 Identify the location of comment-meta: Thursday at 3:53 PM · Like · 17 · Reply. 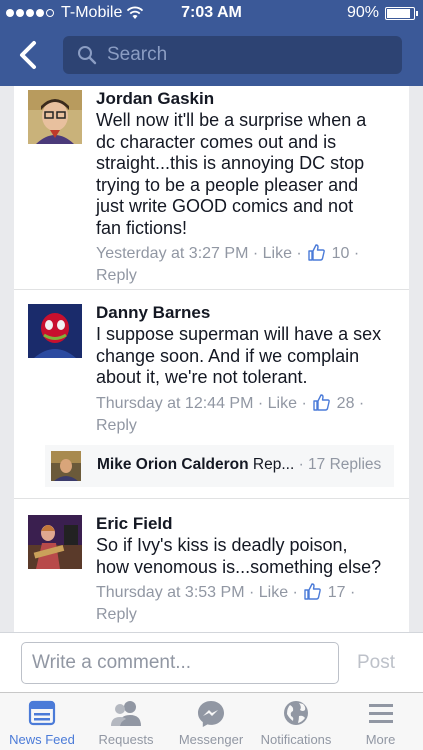
(226, 603).